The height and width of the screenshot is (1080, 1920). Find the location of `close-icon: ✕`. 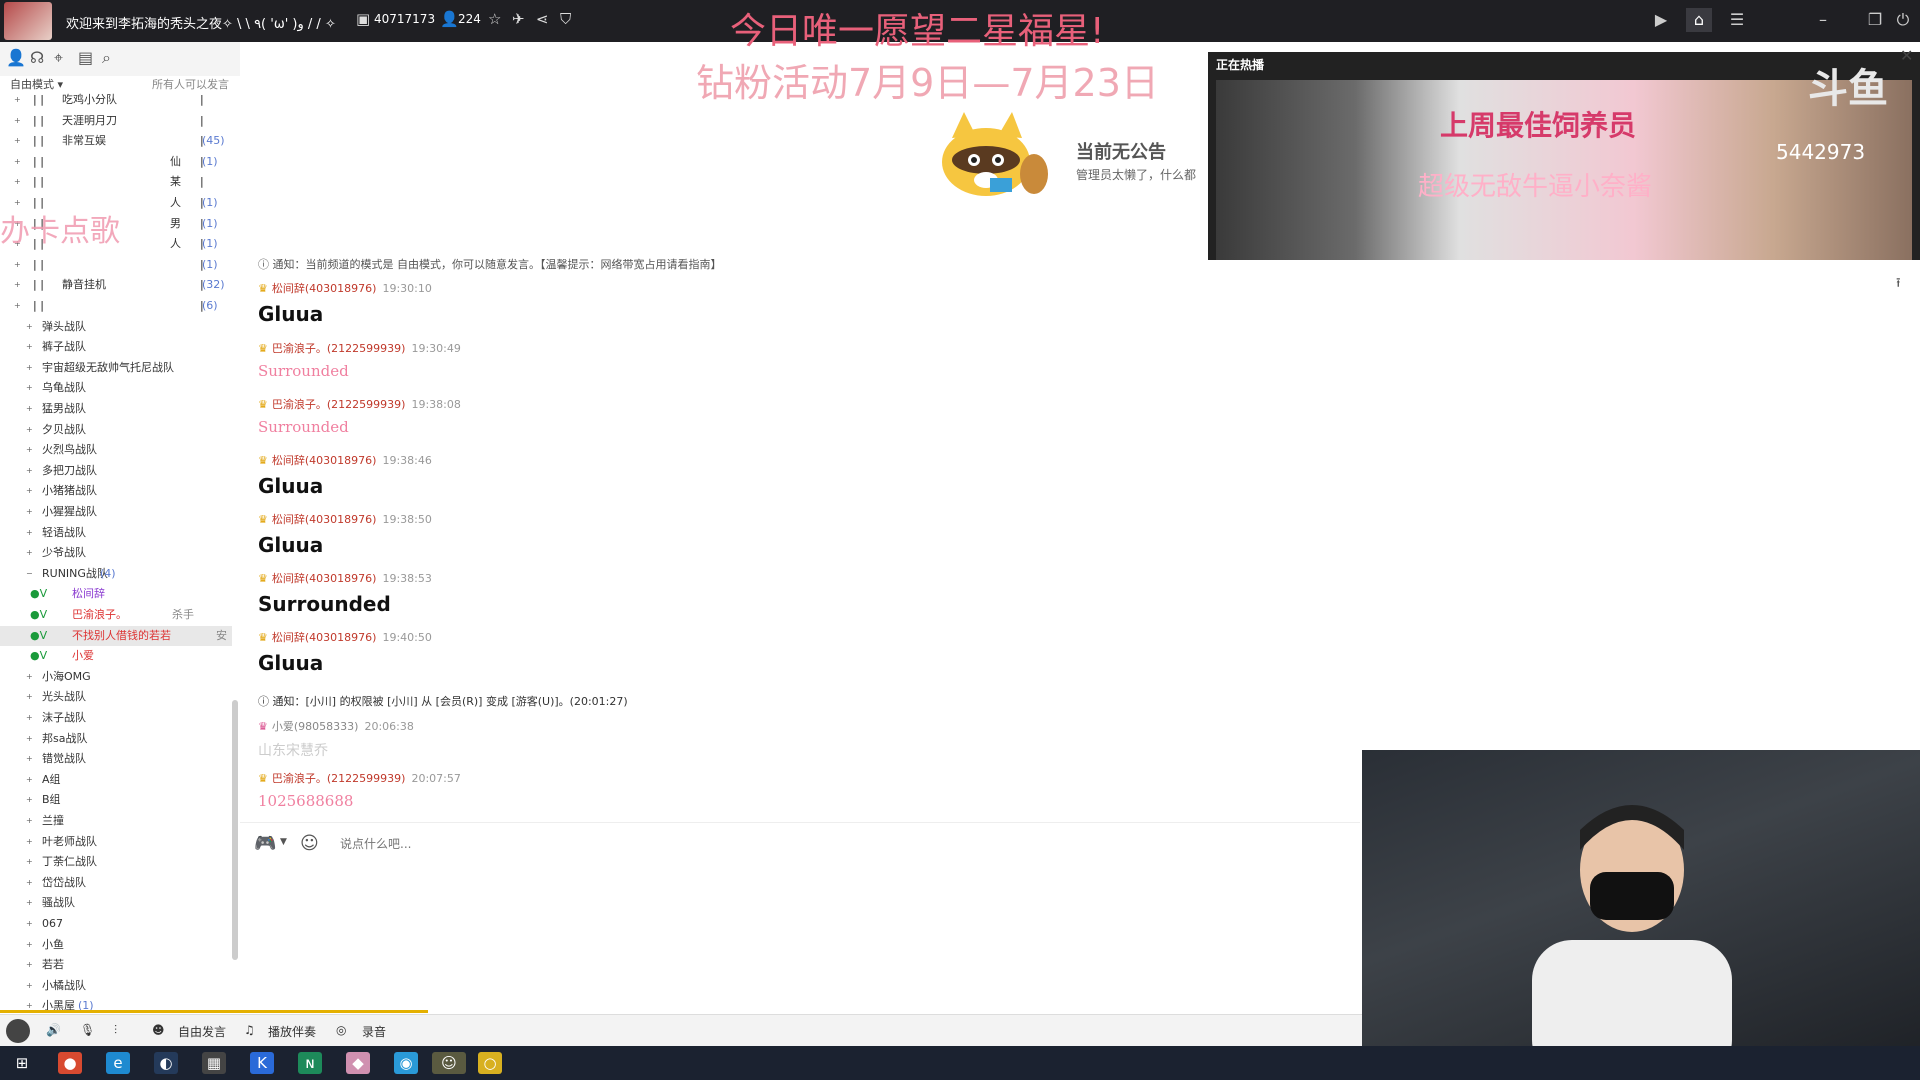

close-icon: ✕ is located at coordinates (1906, 55).